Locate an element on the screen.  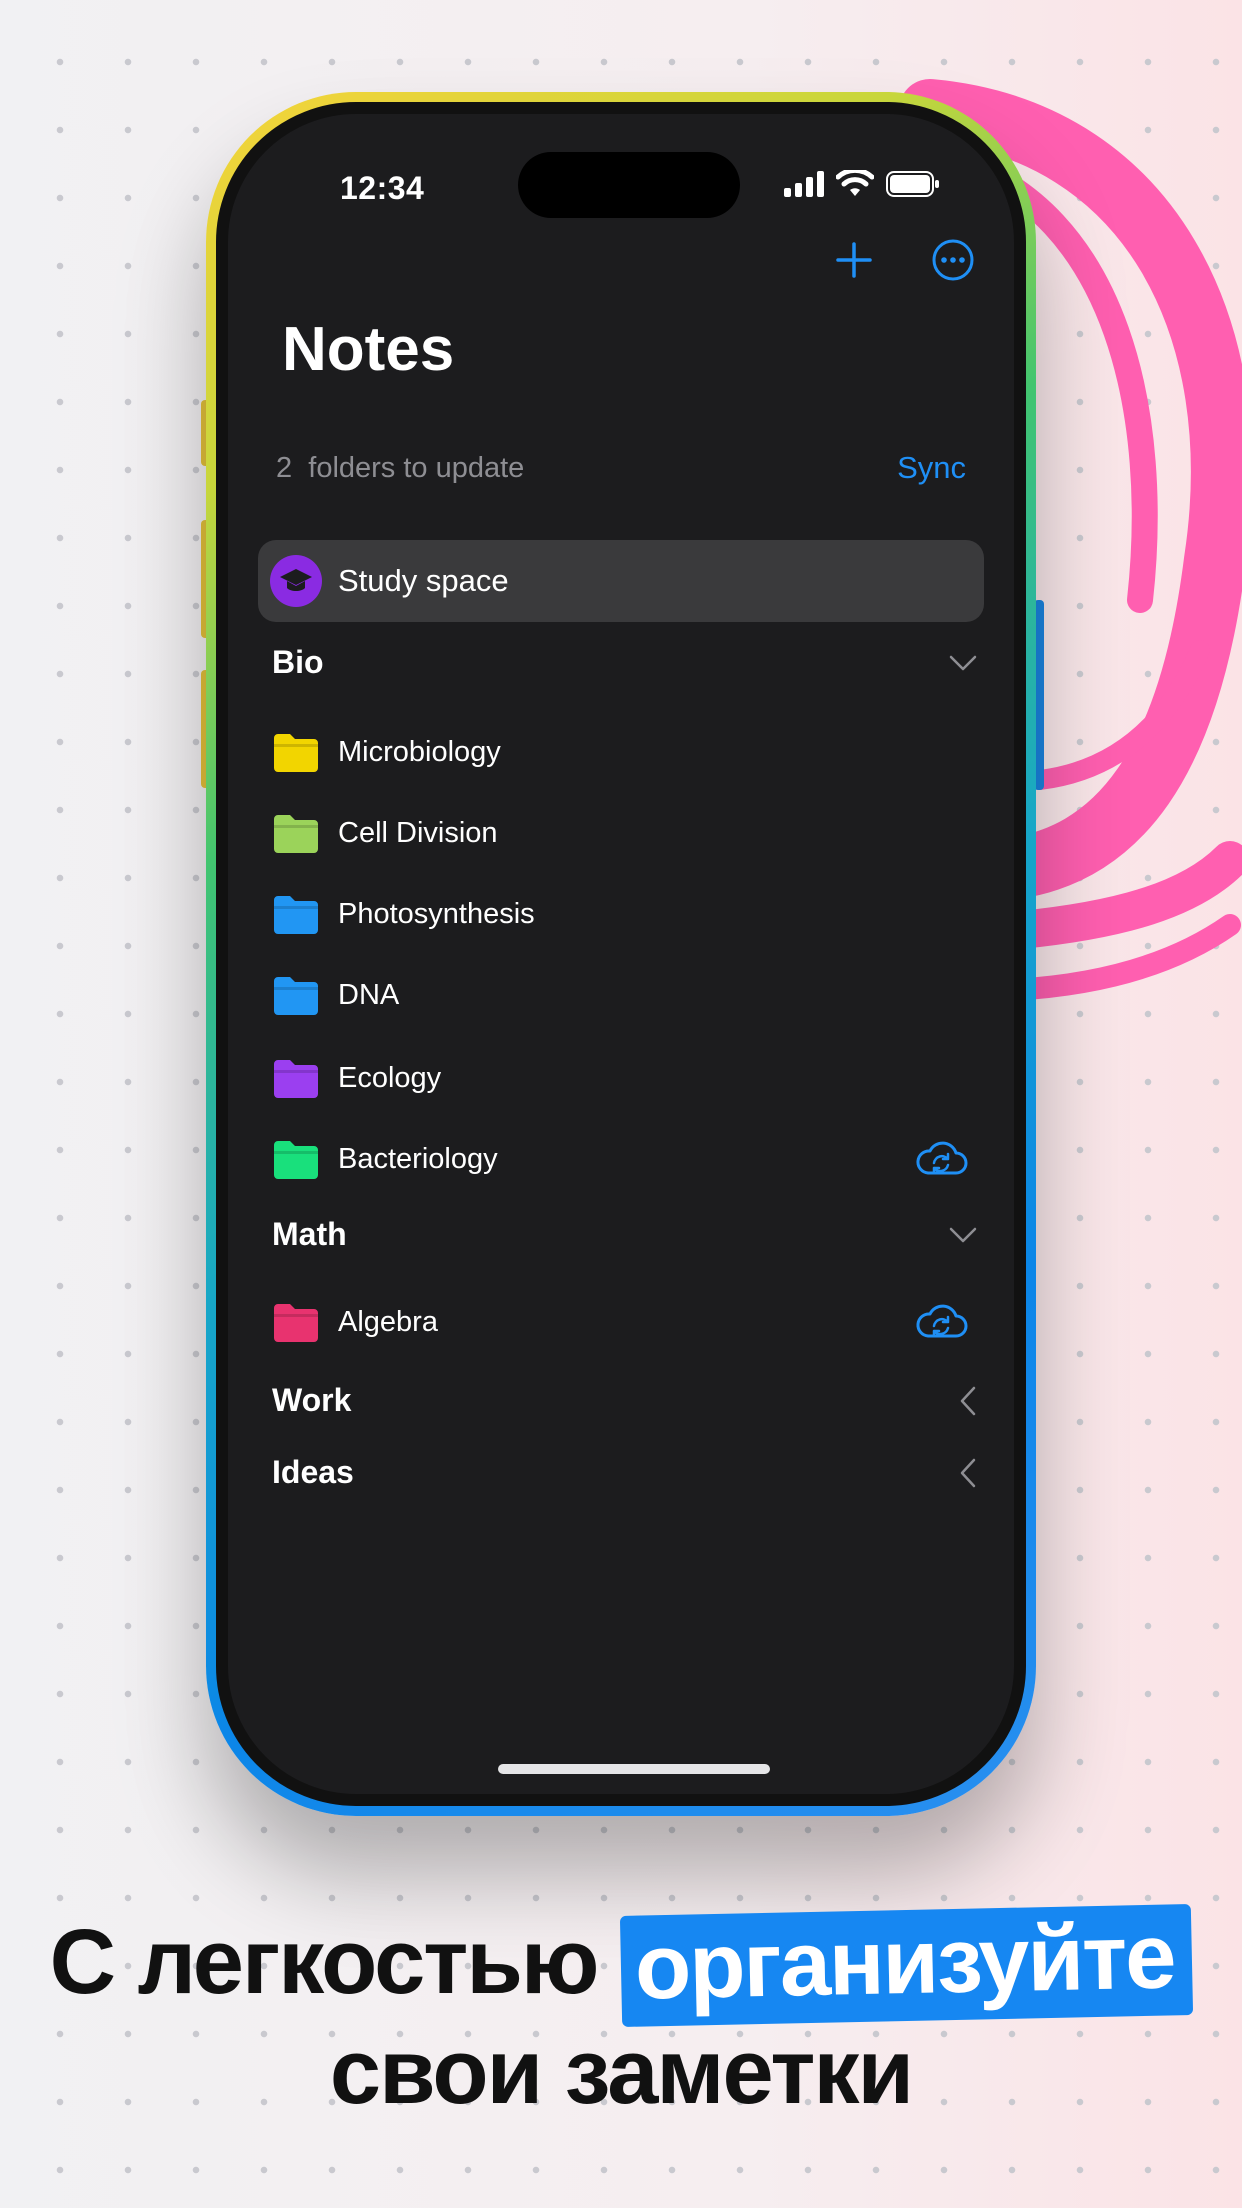
update-text: 2 folders to update is located at coordinates (400, 468).